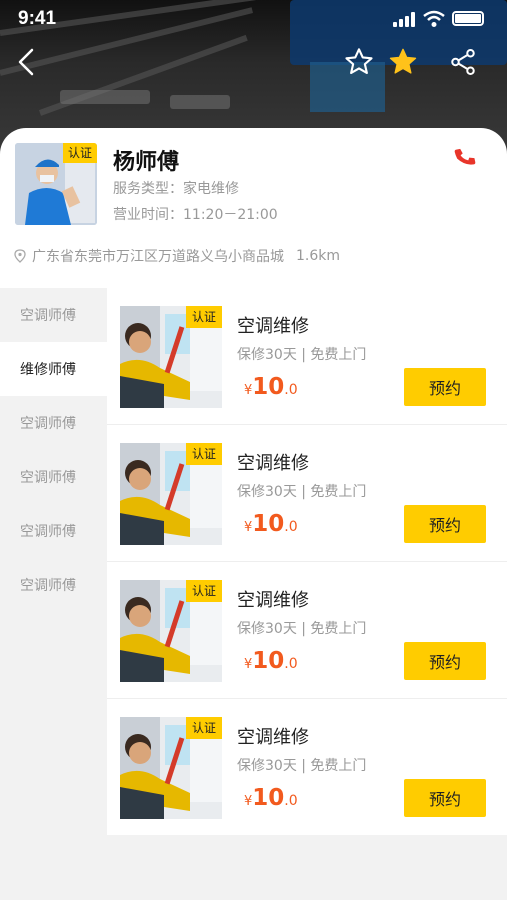  I want to click on back-button, so click(26, 62).